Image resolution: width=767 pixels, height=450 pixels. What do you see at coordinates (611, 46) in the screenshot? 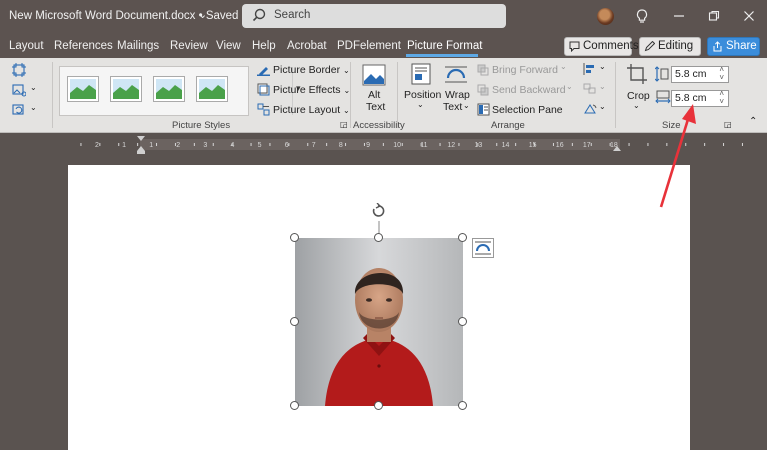
I see `comments-label: Comments` at bounding box center [611, 46].